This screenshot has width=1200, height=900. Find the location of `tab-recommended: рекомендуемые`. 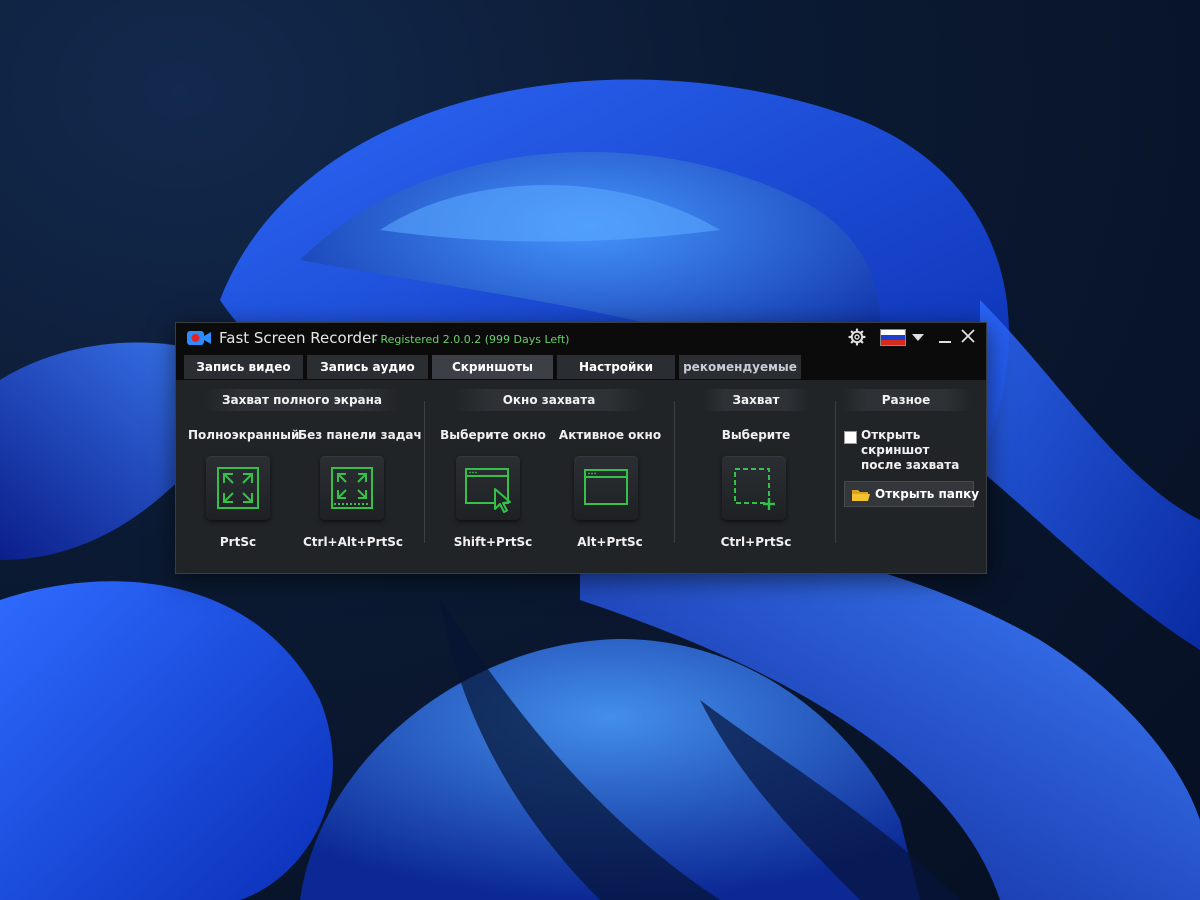

tab-recommended: рекомендуемые is located at coordinates (740, 367).